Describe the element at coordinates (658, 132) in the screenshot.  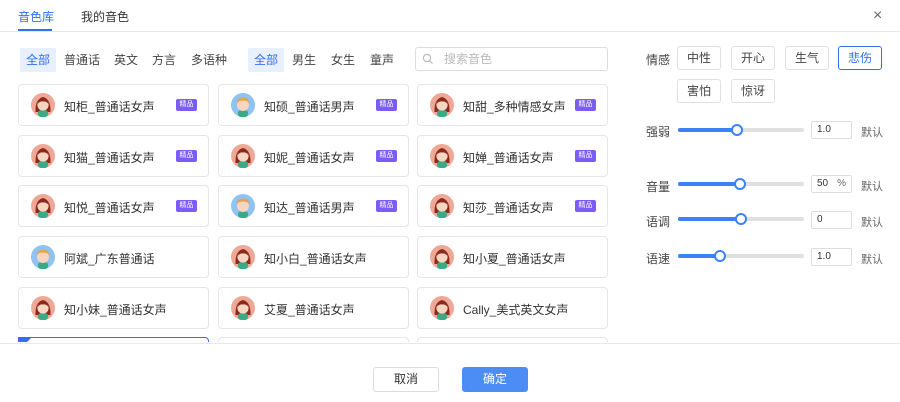
I see `slider-label: 强弱` at that location.